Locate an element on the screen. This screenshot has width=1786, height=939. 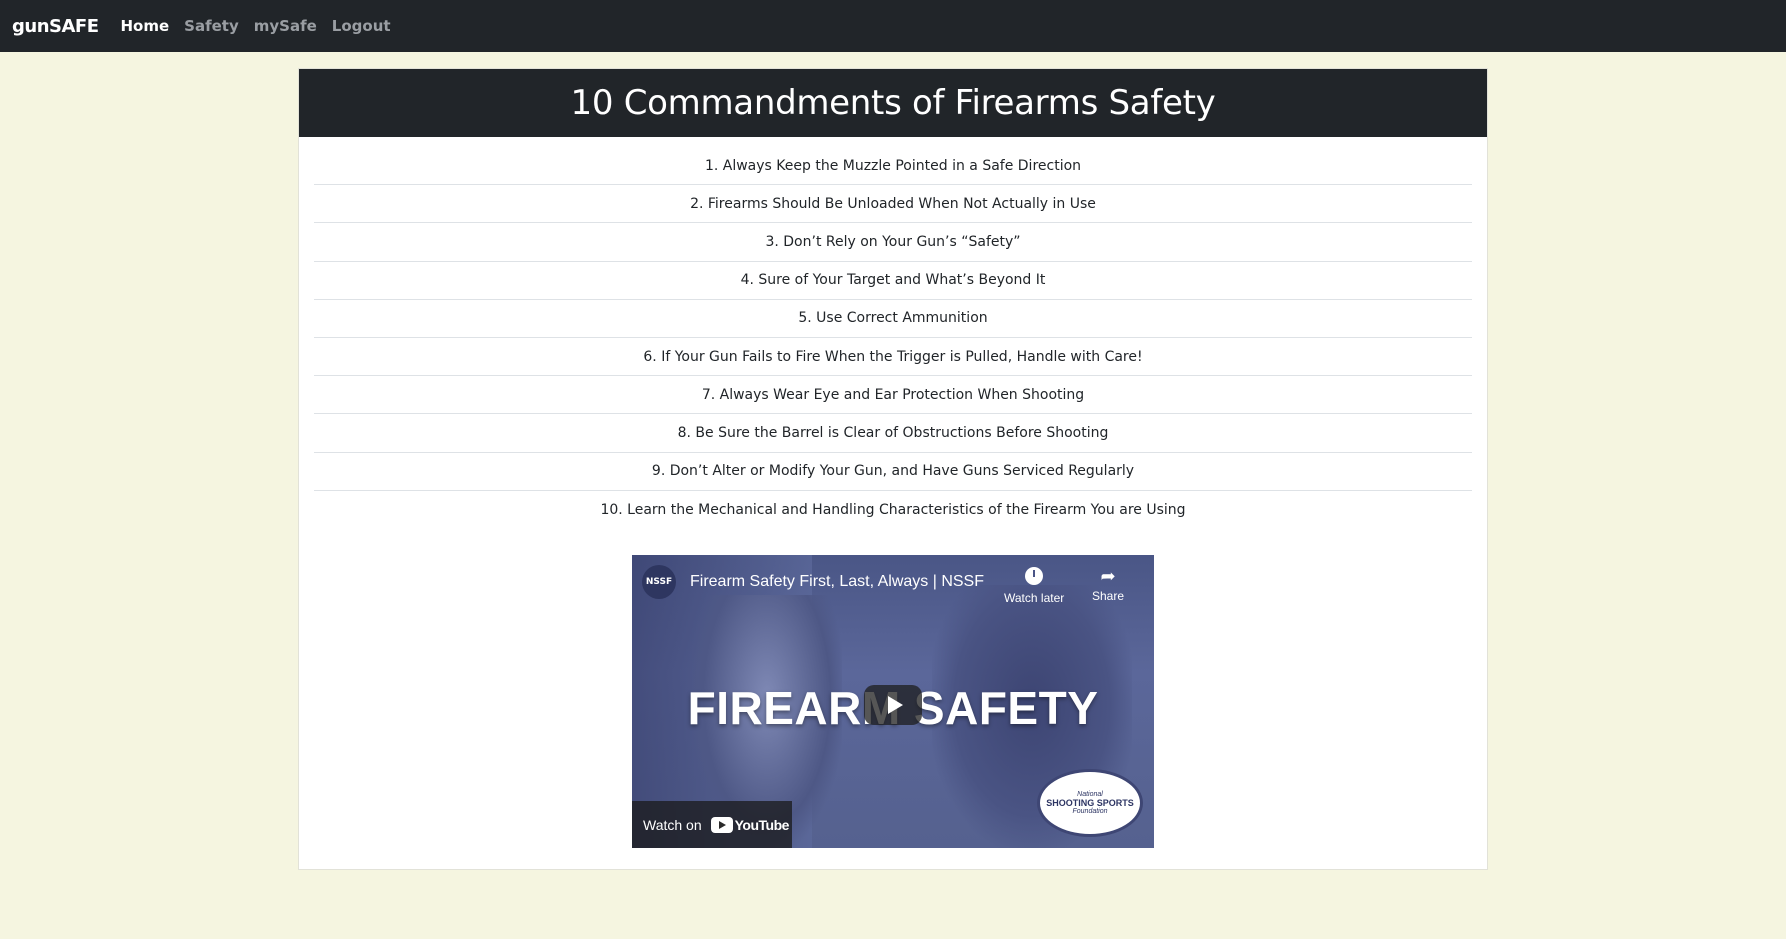
youtube-wordmark: YouTube is located at coordinates (762, 824).